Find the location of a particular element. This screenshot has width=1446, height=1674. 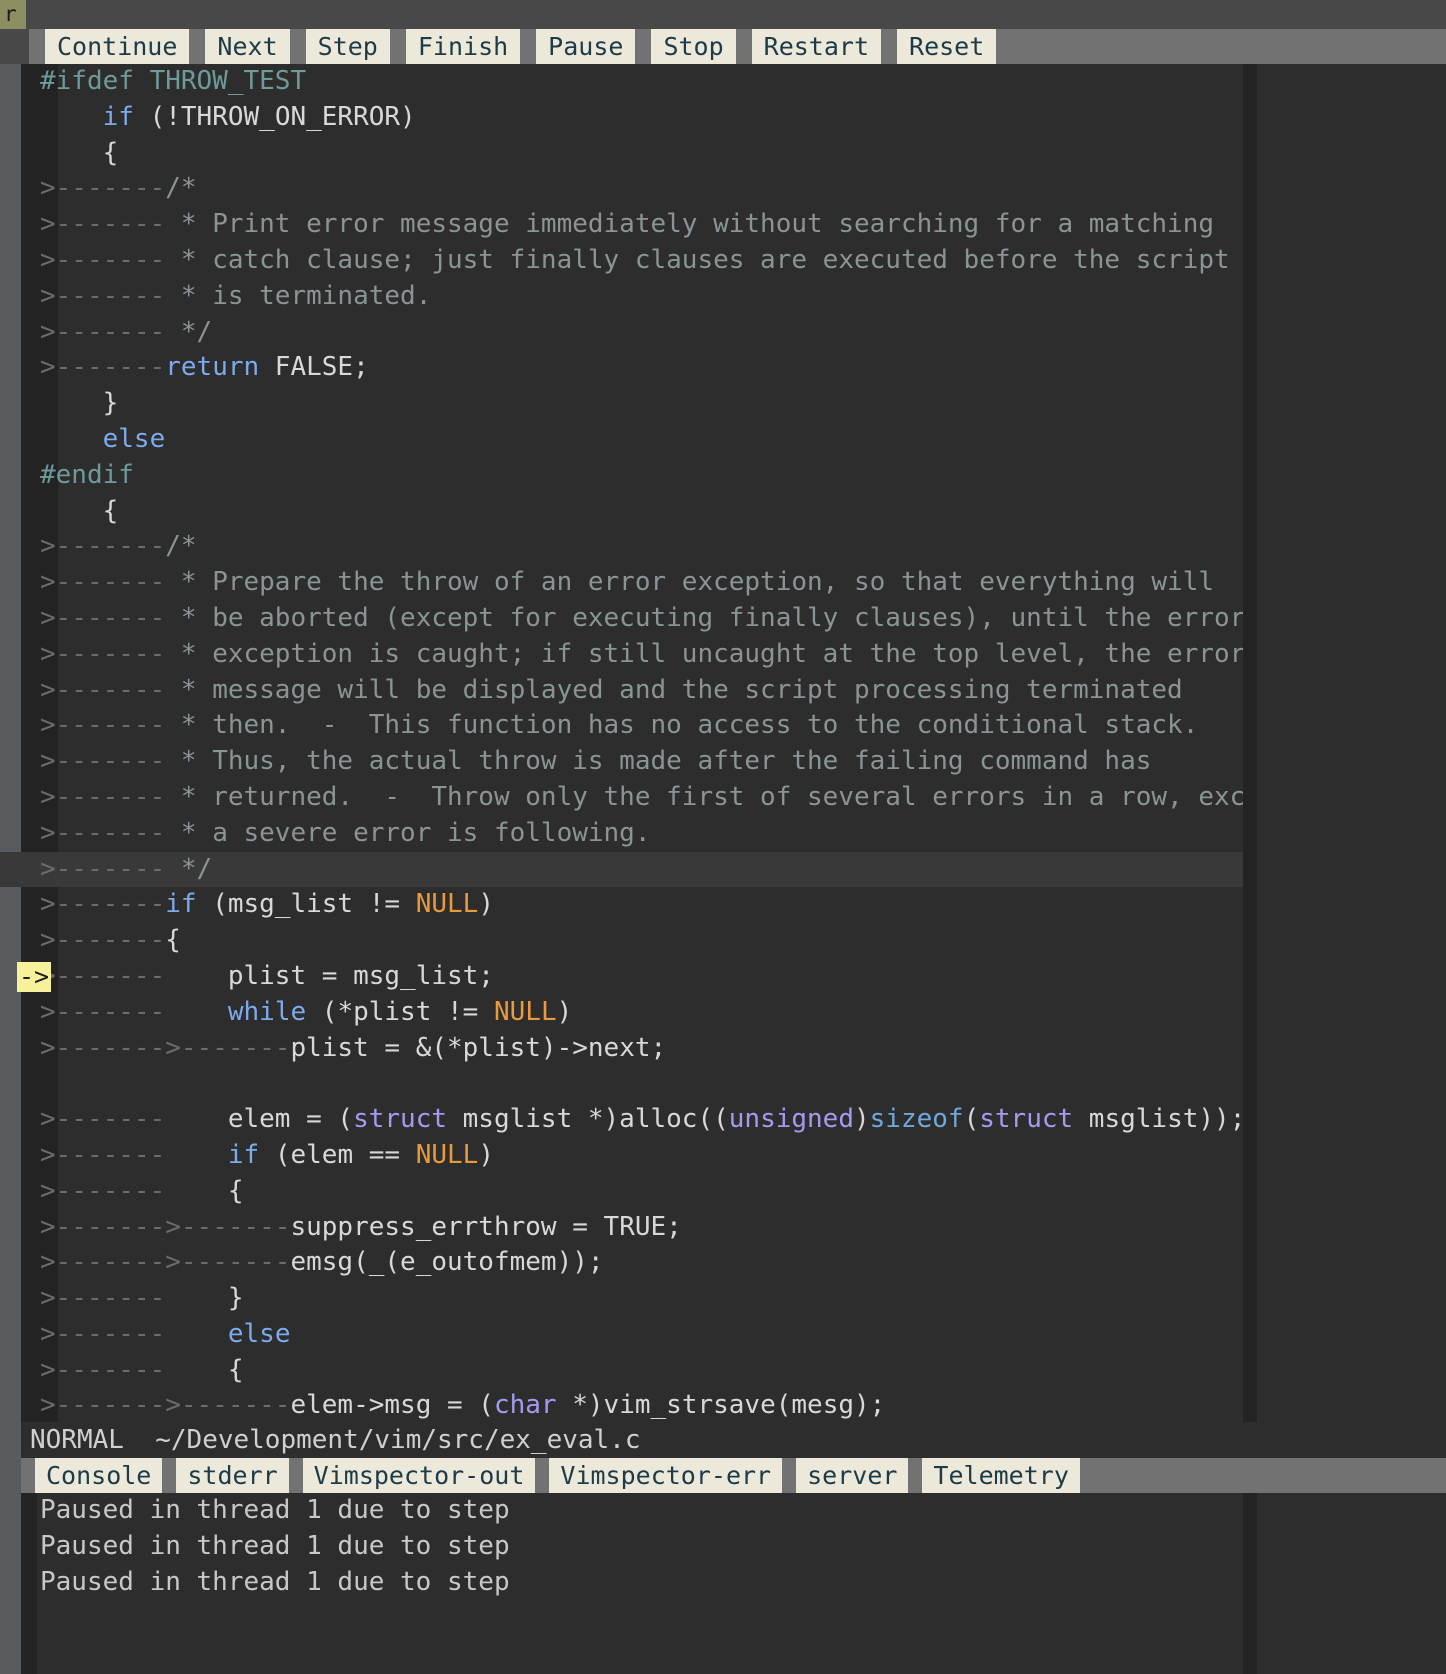

code-token: (!THROW_ON_ERROR) is located at coordinates (274, 116).